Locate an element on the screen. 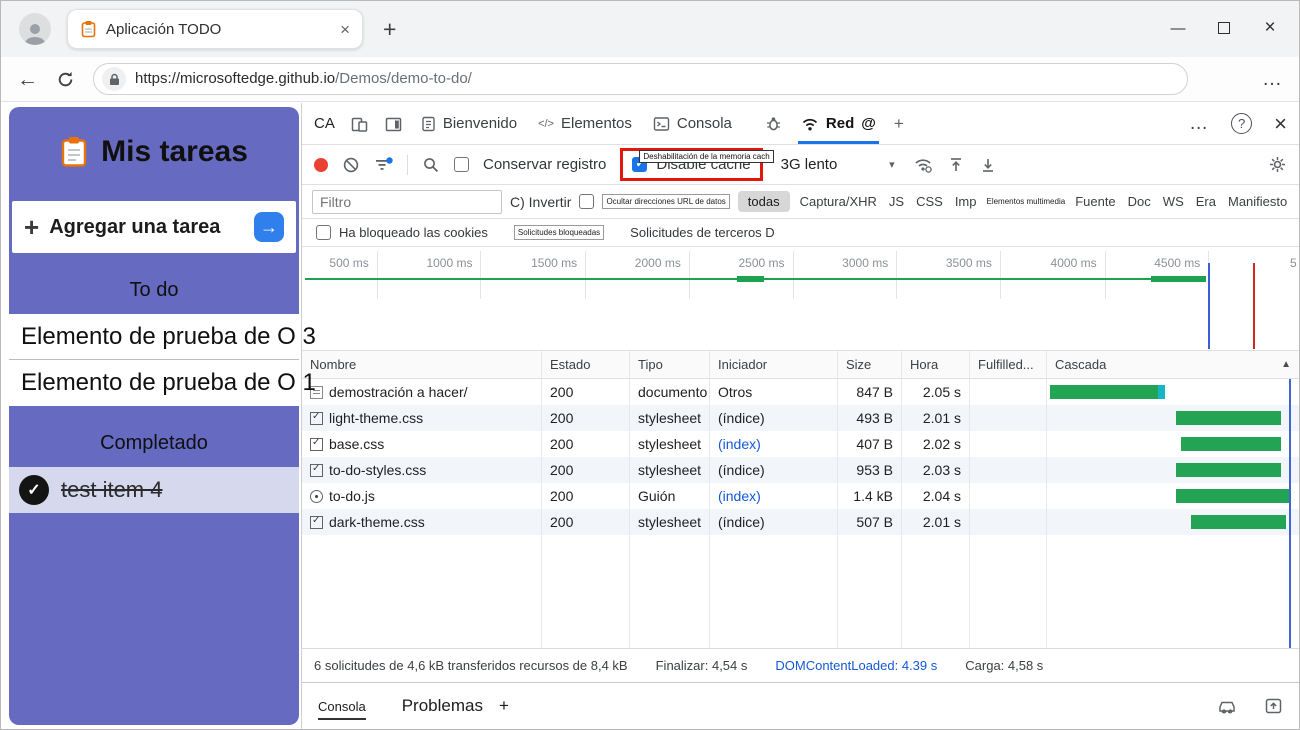 Image resolution: width=1300 pixels, height=730 pixels. drawer-tab-problems: Problemas + is located at coordinates (455, 706).